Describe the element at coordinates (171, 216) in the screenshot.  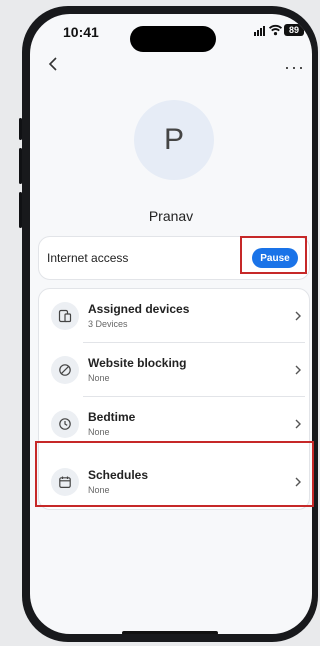
I see `profile-name: Pranav` at that location.